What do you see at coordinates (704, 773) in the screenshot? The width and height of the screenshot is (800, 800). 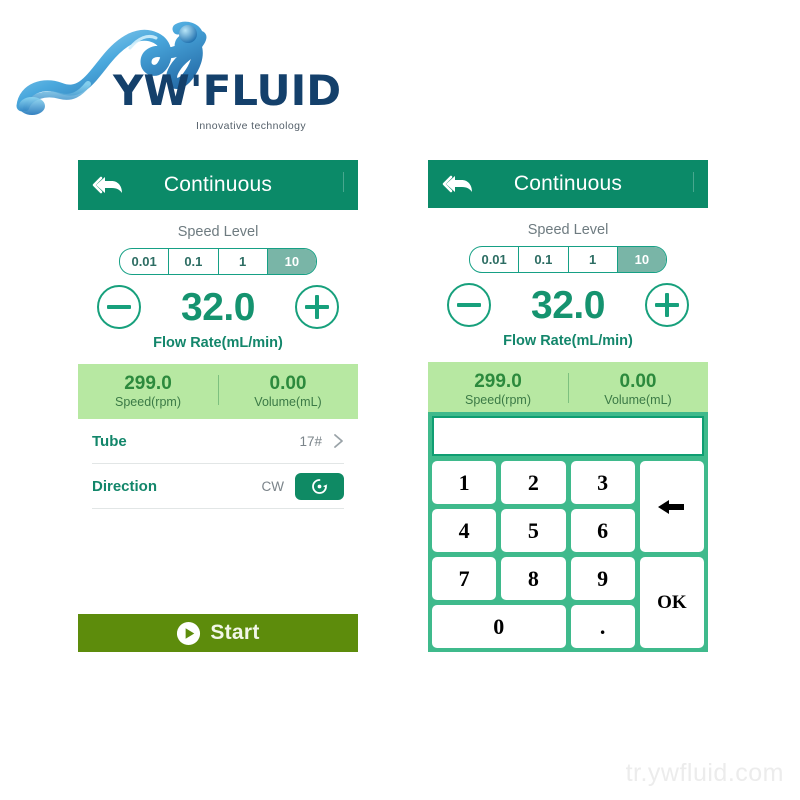 I see `site-watermark: tr.ywfluid.com` at bounding box center [704, 773].